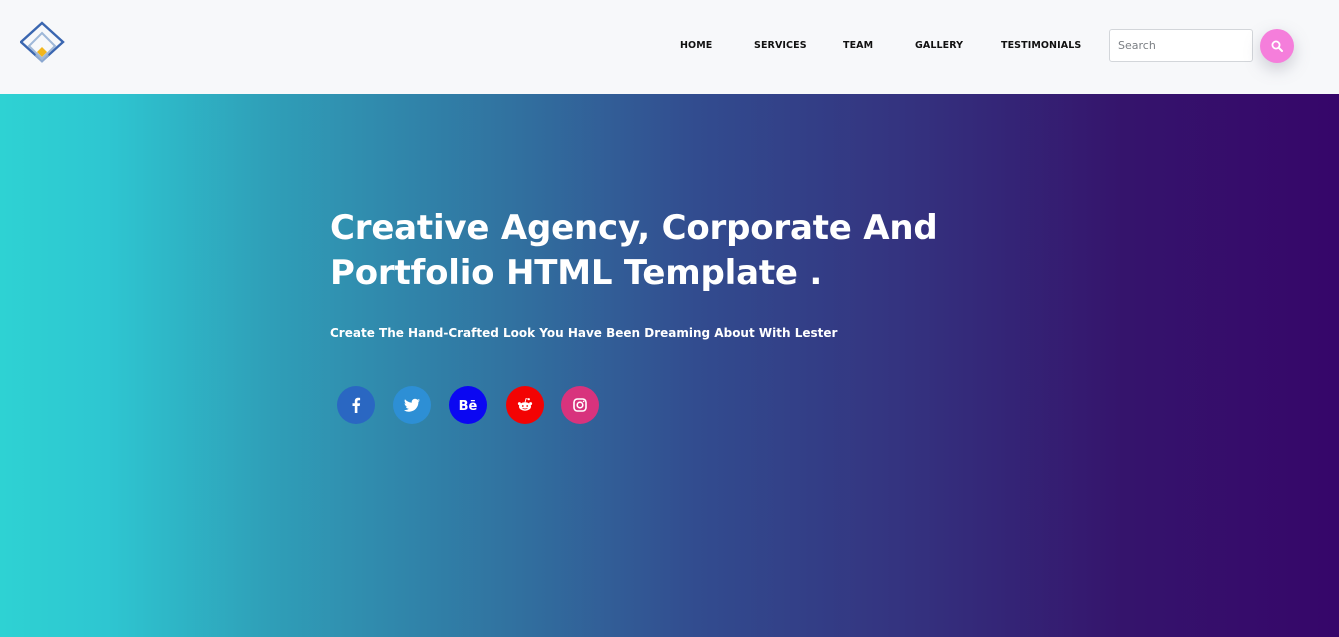 The image size is (1339, 637). What do you see at coordinates (780, 45) in the screenshot?
I see `nav-services: SERVICES` at bounding box center [780, 45].